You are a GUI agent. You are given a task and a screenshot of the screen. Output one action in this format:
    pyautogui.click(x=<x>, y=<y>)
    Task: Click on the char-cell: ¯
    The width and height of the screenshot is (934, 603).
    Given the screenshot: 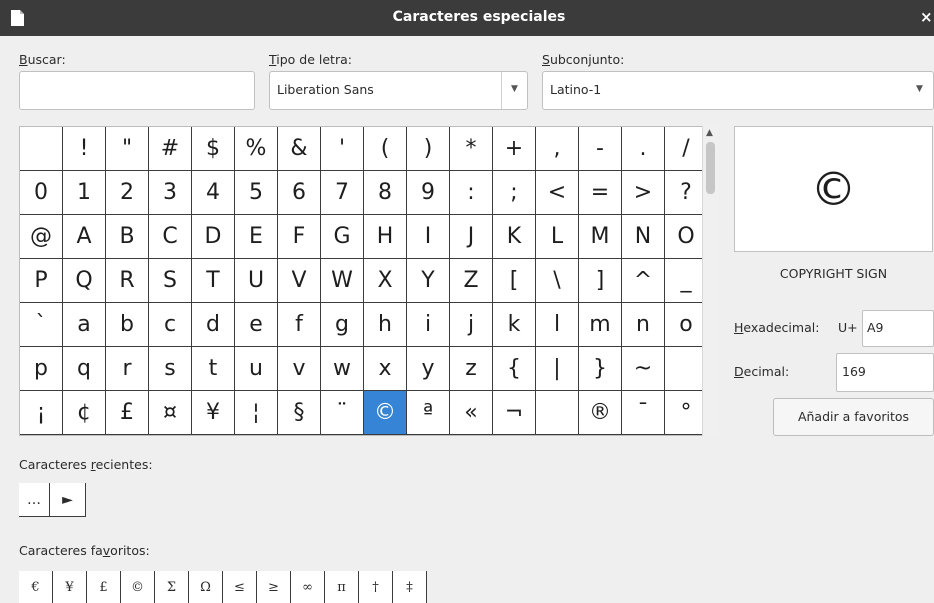 What is the action you would take?
    pyautogui.click(x=643, y=413)
    